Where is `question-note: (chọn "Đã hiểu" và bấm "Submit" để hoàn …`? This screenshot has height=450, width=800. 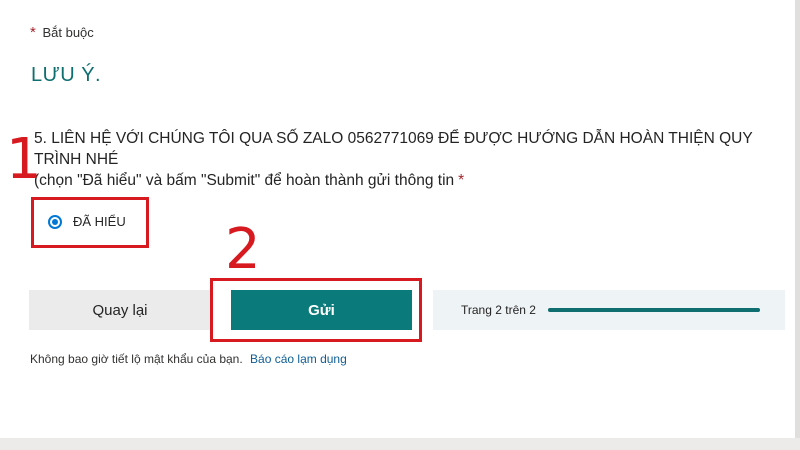
question-note: (chọn "Đã hiểu" và bấm "Submit" để hoàn … is located at coordinates (244, 180).